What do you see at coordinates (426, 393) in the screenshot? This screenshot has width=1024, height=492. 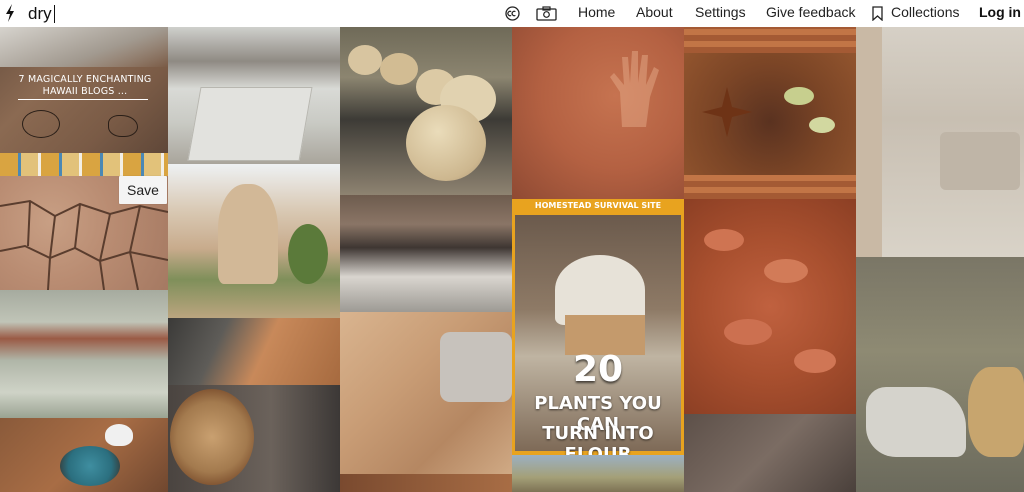 I see `image-tile-dough-texture` at bounding box center [426, 393].